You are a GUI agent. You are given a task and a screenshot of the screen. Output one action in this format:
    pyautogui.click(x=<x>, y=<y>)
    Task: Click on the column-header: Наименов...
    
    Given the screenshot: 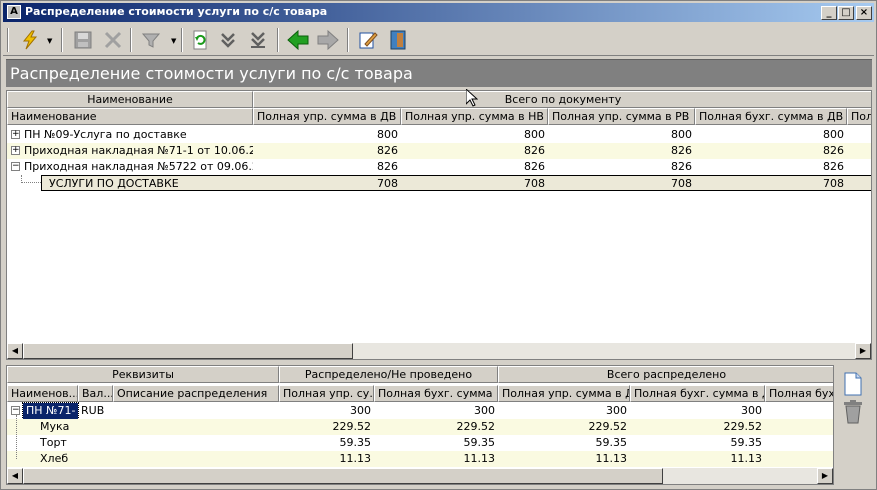 What is the action you would take?
    pyautogui.click(x=42, y=393)
    